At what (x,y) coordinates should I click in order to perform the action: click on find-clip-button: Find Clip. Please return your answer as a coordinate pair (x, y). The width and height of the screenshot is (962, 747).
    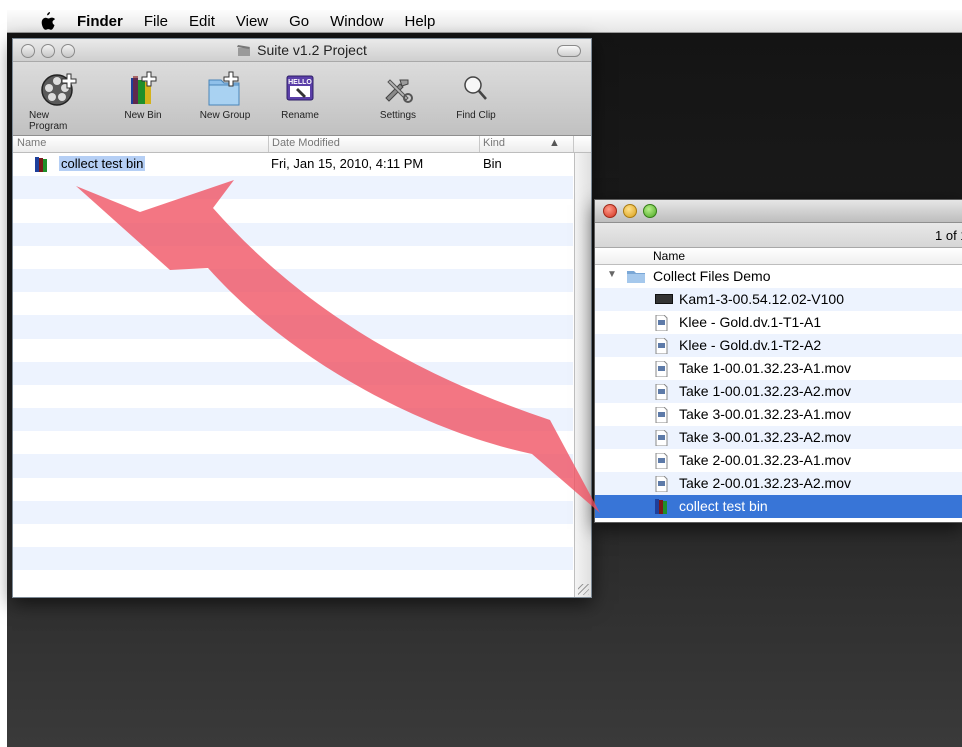
    Looking at the image, I should click on (476, 94).